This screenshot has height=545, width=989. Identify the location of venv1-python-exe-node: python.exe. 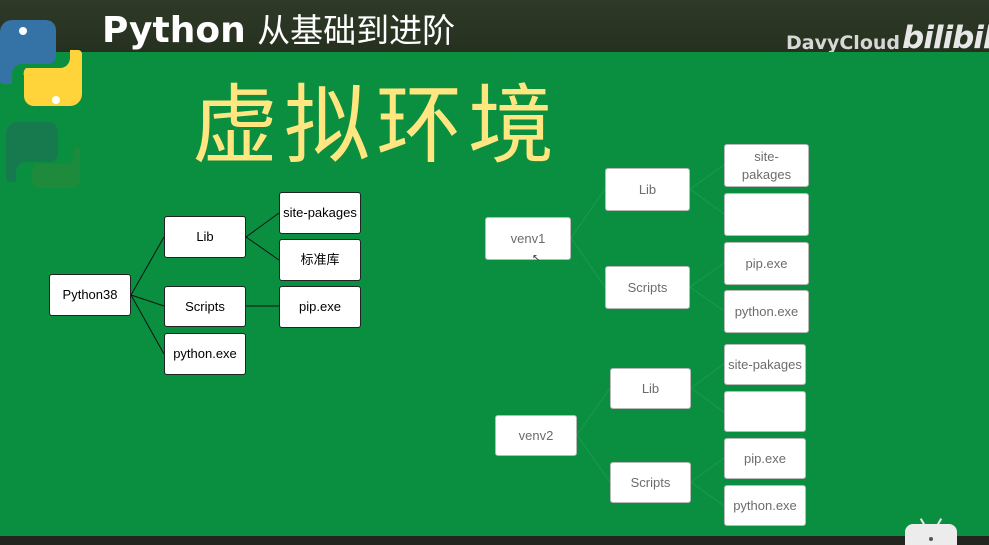
(766, 311).